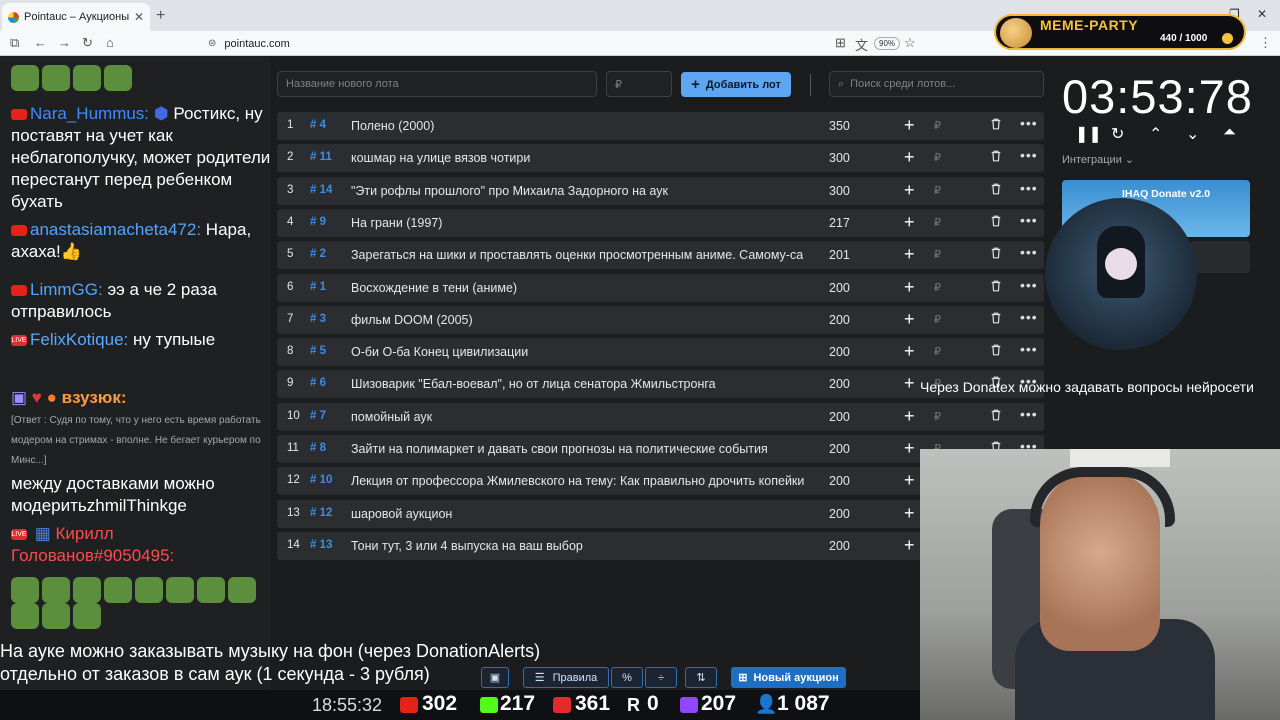 This screenshot has width=1280, height=720. I want to click on browser-menu-icon: ⋮, so click(1265, 43).